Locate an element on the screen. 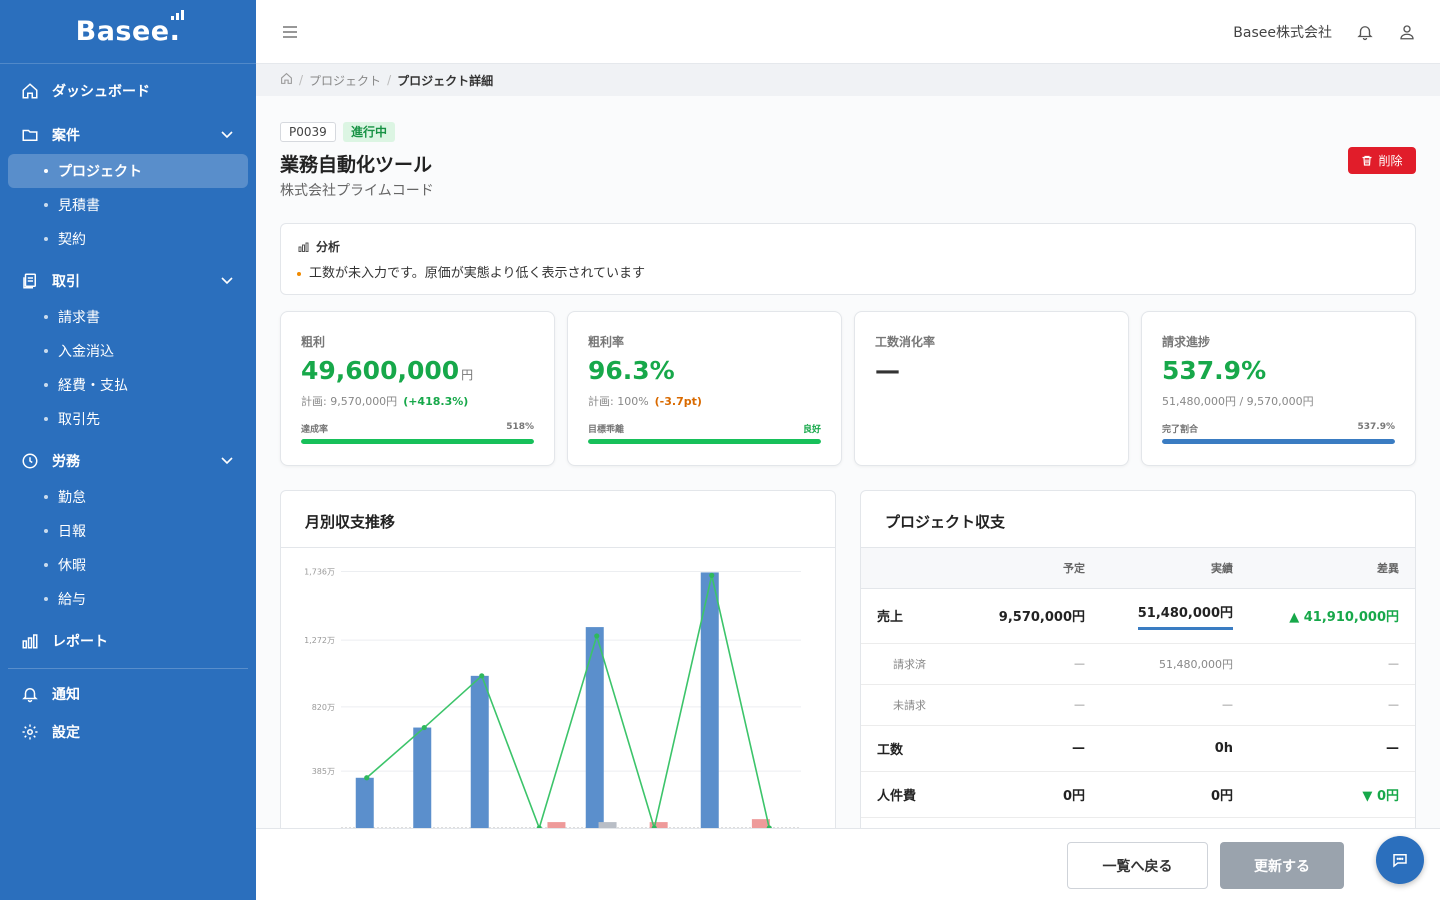  chevron-down-icon is located at coordinates (227, 462).